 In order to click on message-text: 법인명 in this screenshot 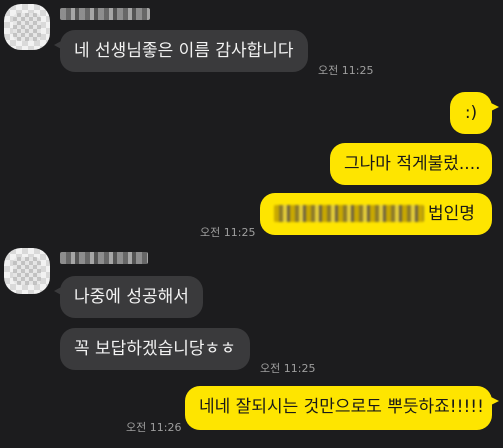, I will do `click(451, 214)`.